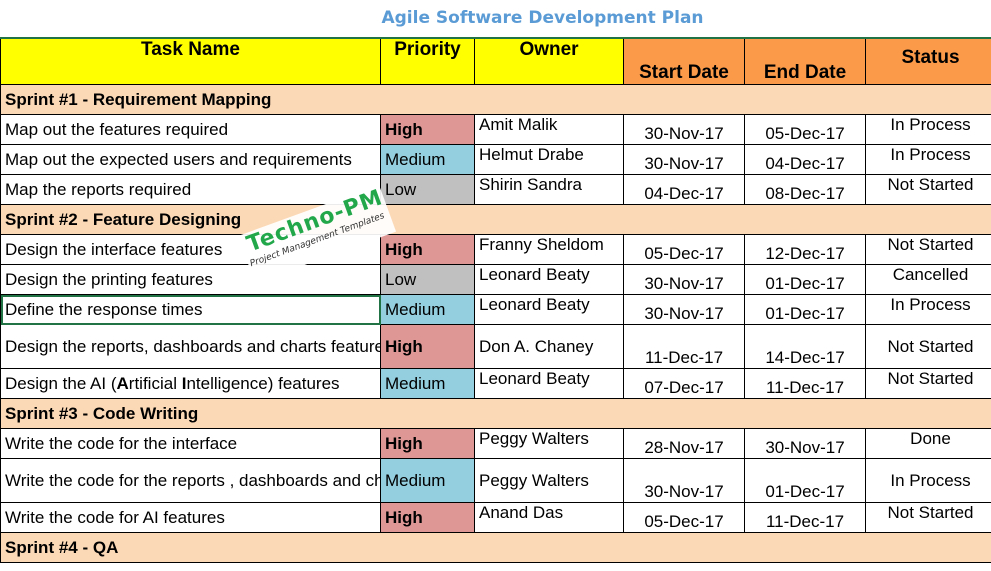  I want to click on owner-cell: Shirin Sandra, so click(549, 189).